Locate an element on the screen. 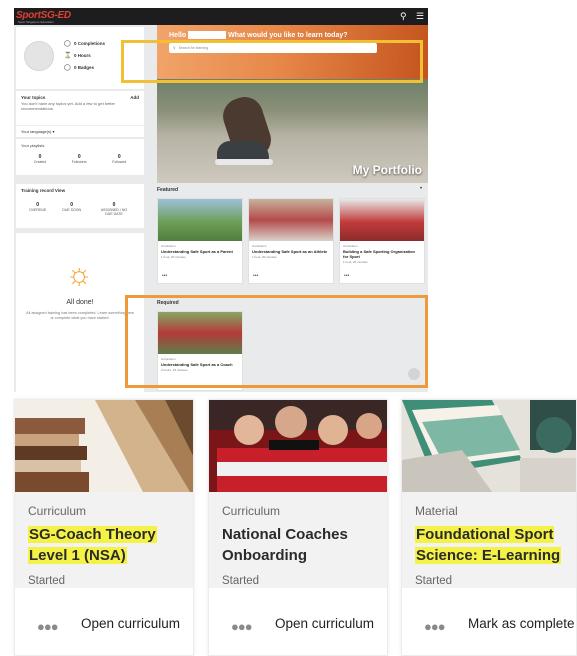 The height and width of the screenshot is (656, 577). card-photo-notebooks is located at coordinates (489, 446).